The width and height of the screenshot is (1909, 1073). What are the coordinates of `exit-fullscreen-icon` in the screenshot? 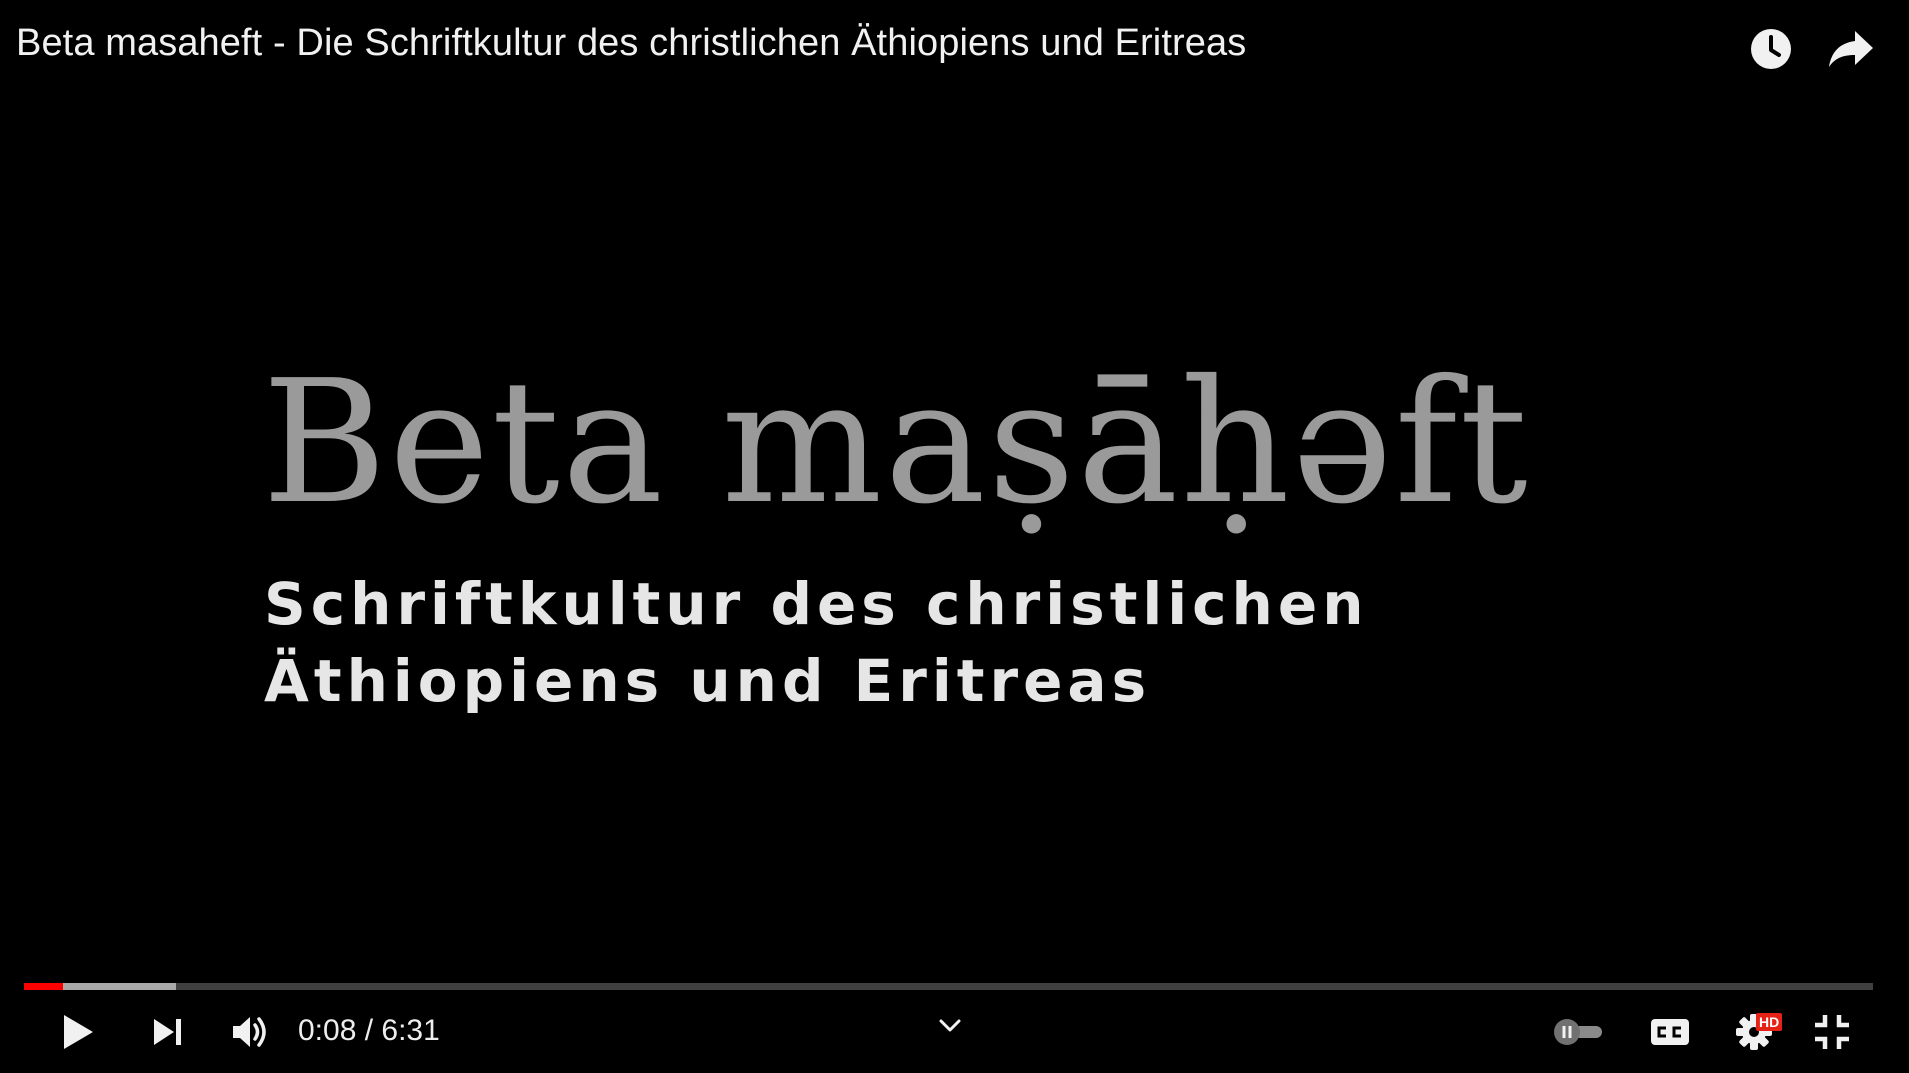 It's located at (1832, 1032).